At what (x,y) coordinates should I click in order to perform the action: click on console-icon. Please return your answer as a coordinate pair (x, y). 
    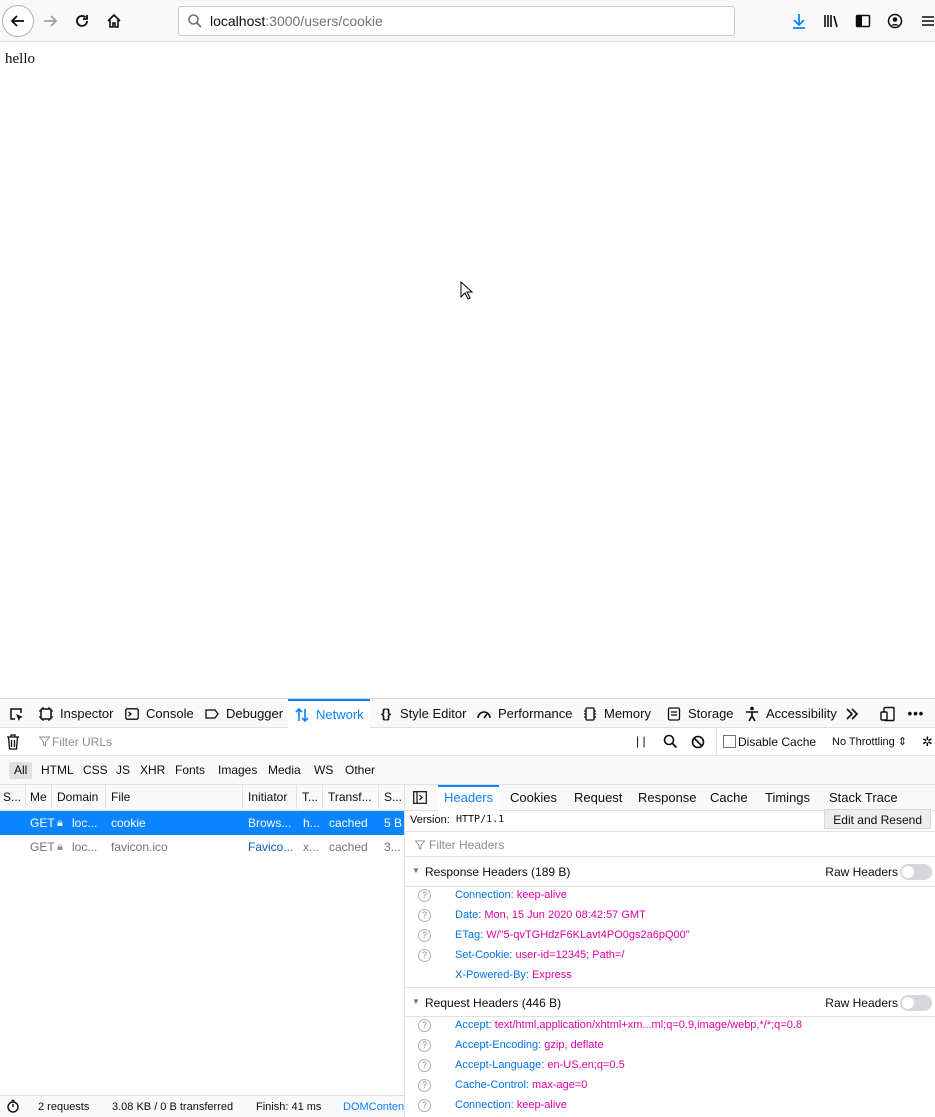
    Looking at the image, I should click on (132, 714).